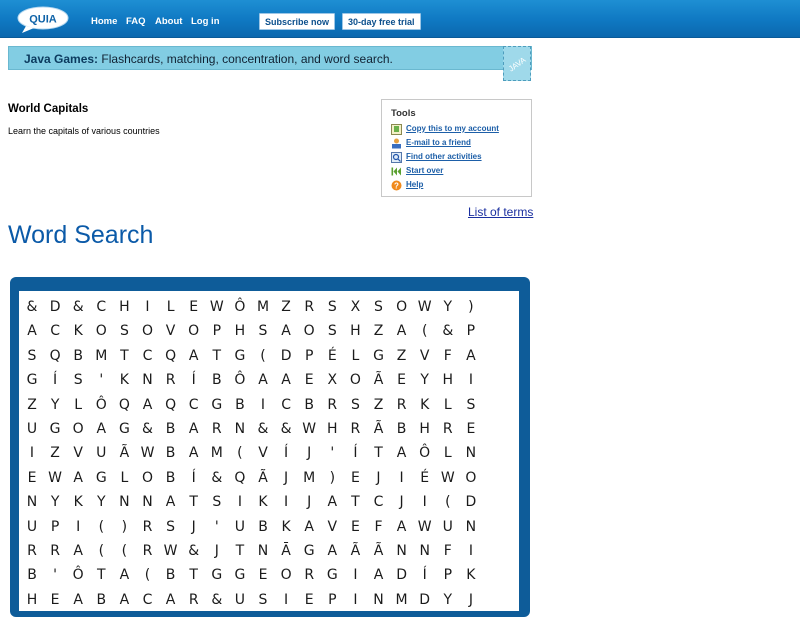 Image resolution: width=800 pixels, height=617 pixels. Describe the element at coordinates (55, 405) in the screenshot. I see `grid-letter: Y` at that location.